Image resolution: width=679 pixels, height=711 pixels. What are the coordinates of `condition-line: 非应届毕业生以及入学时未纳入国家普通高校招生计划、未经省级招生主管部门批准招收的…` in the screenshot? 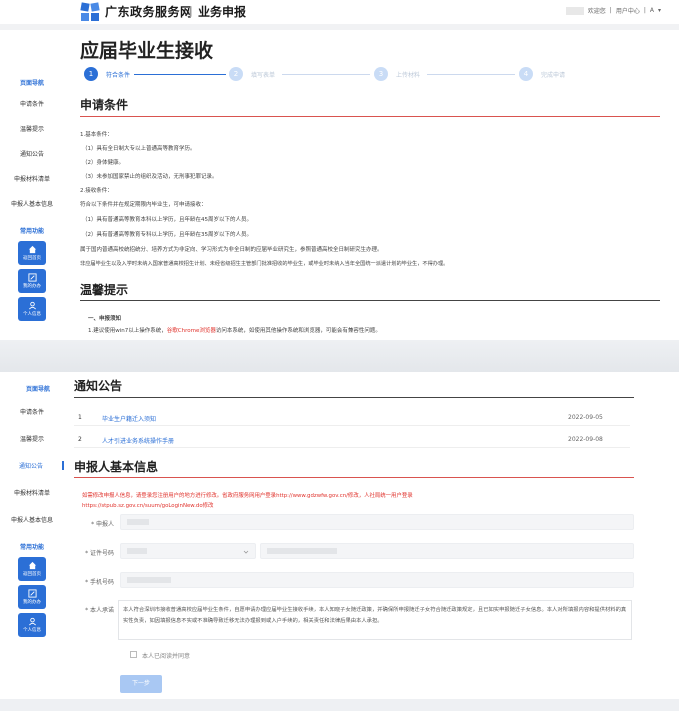 It's located at (264, 264).